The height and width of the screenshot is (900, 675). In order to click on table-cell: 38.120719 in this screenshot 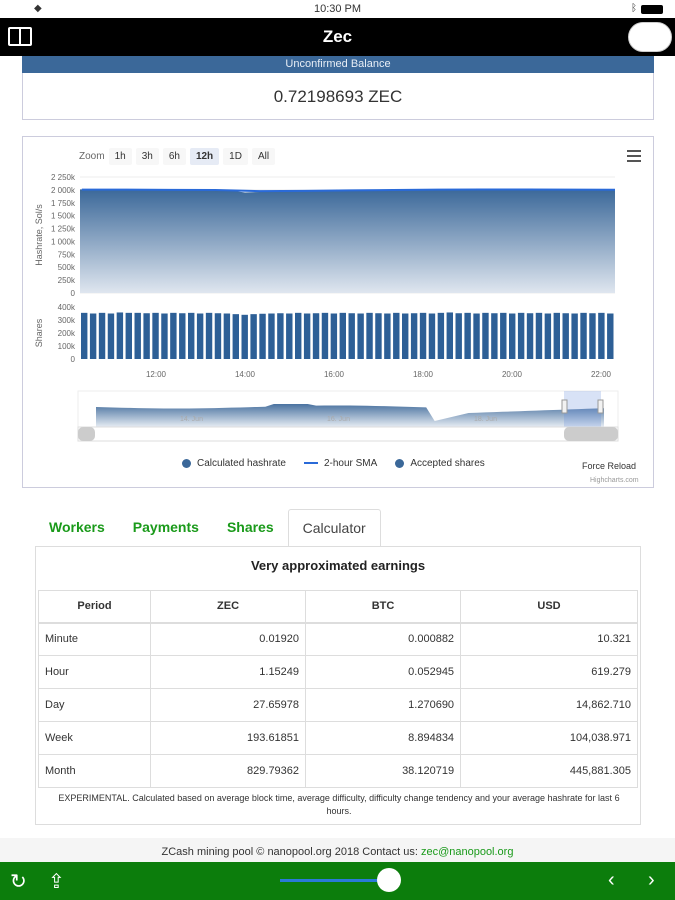, I will do `click(383, 771)`.